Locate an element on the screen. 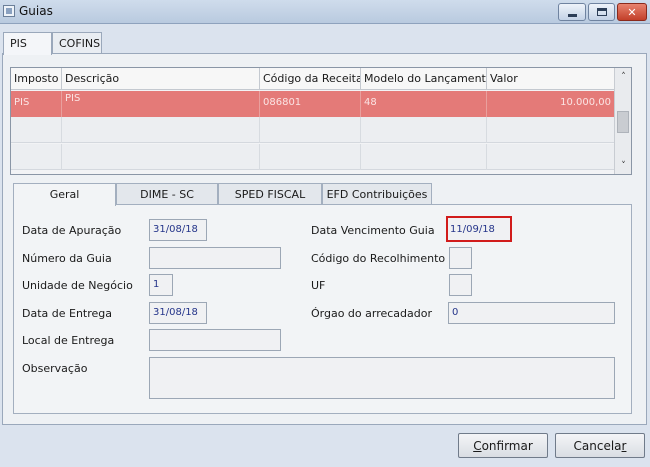 Image resolution: width=650 pixels, height=467 pixels. scrollbar-thumb is located at coordinates (623, 122).